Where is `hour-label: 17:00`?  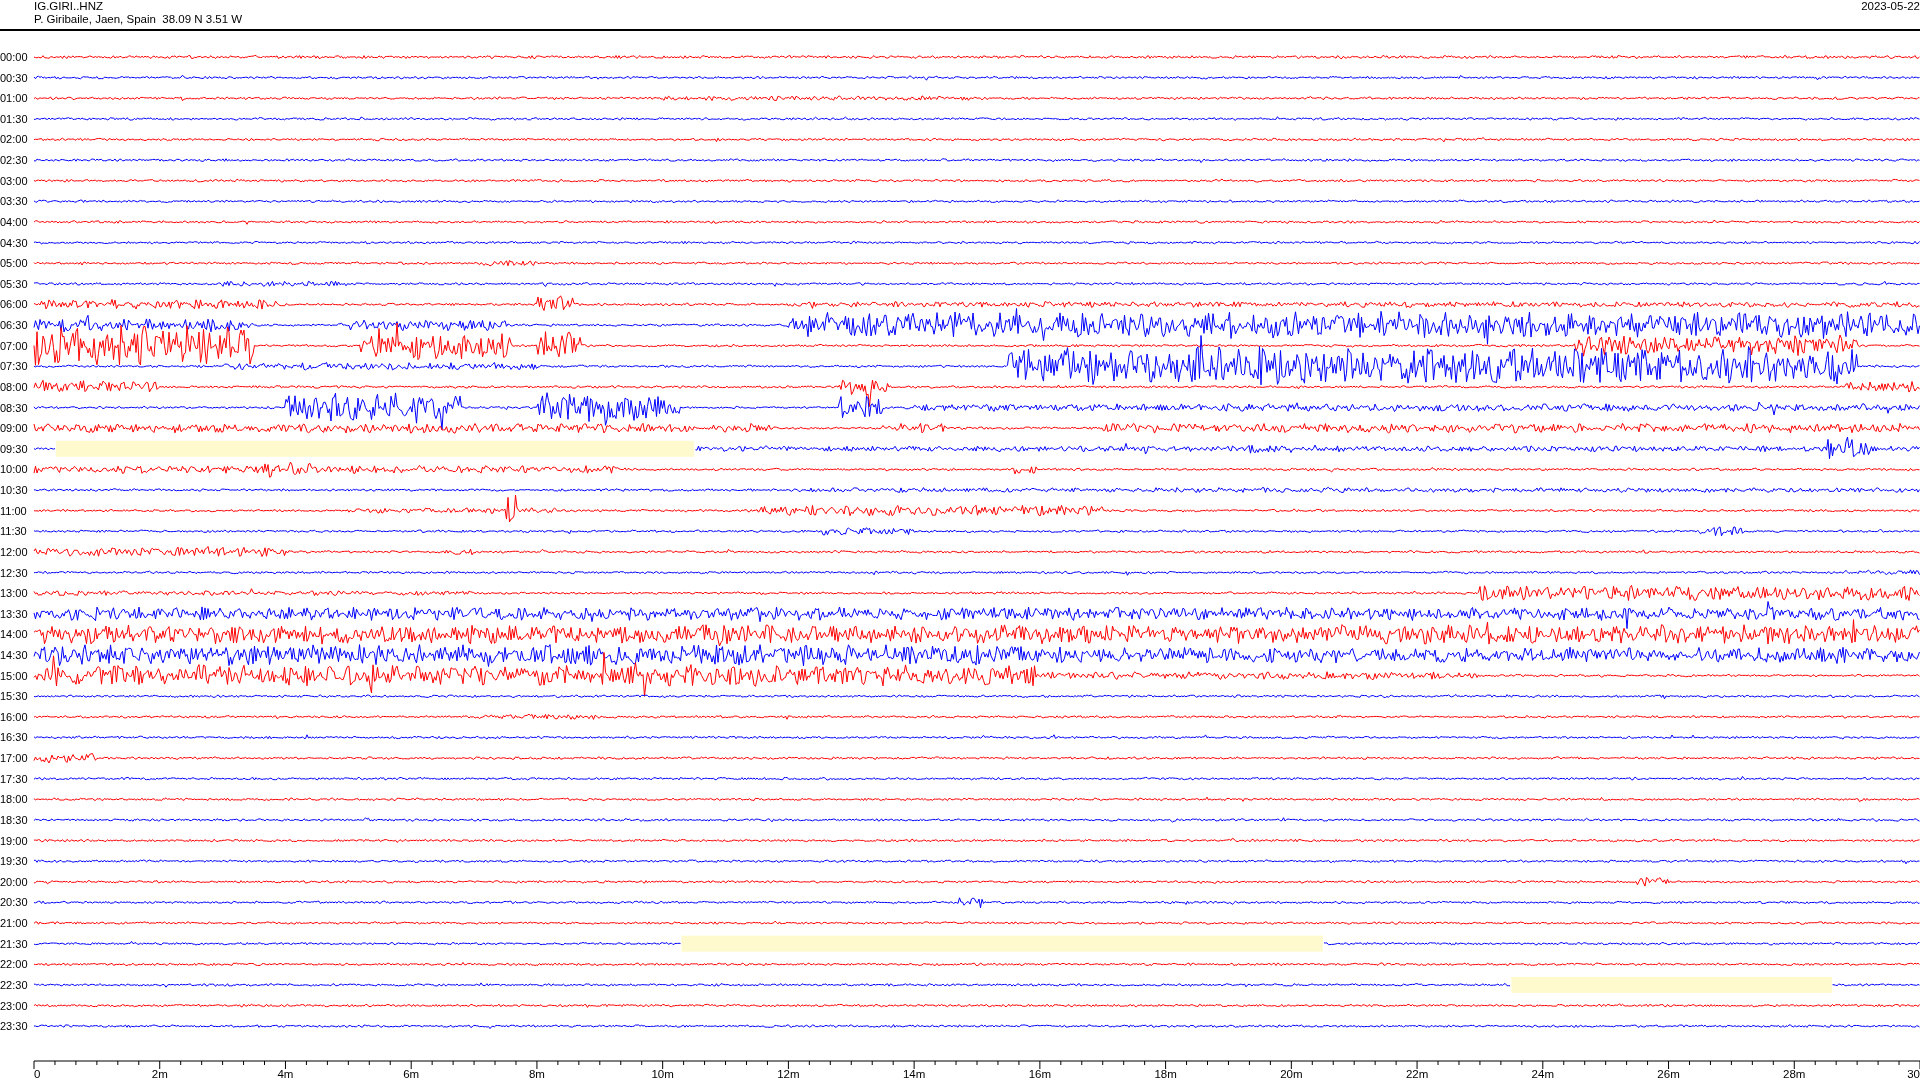
hour-label: 17:00 is located at coordinates (14, 758).